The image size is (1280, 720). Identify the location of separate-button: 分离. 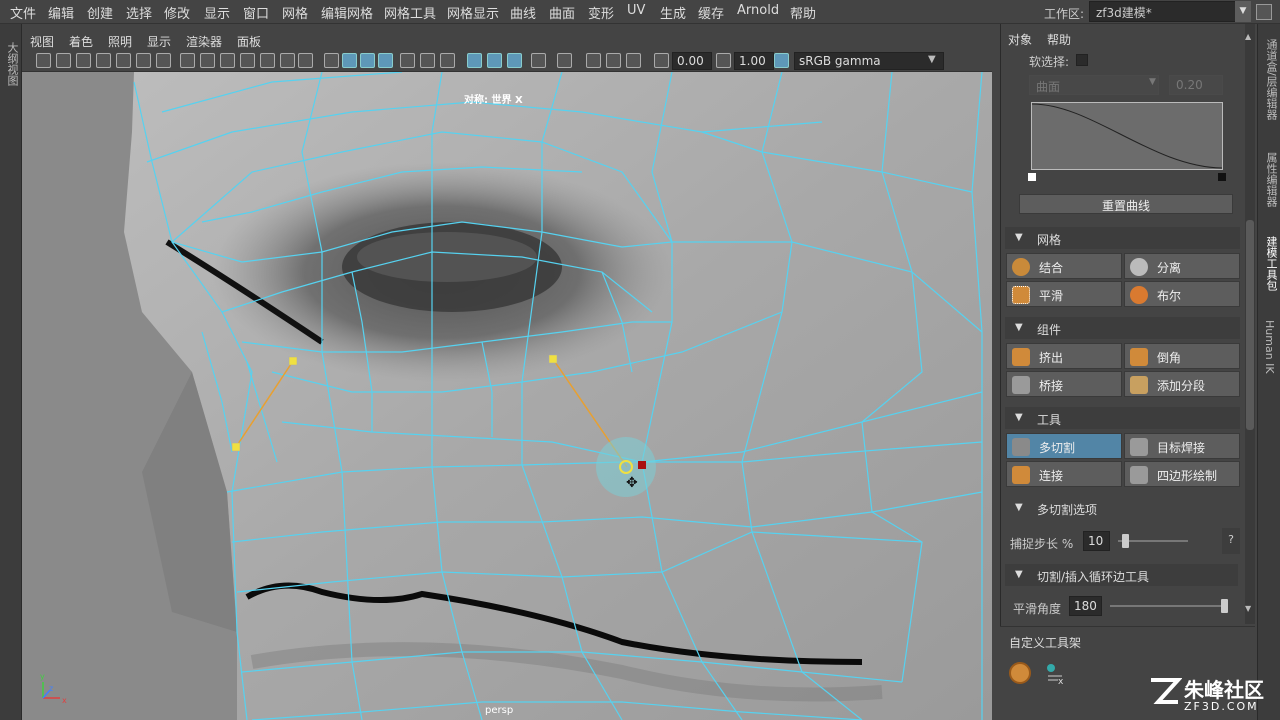
(1182, 266).